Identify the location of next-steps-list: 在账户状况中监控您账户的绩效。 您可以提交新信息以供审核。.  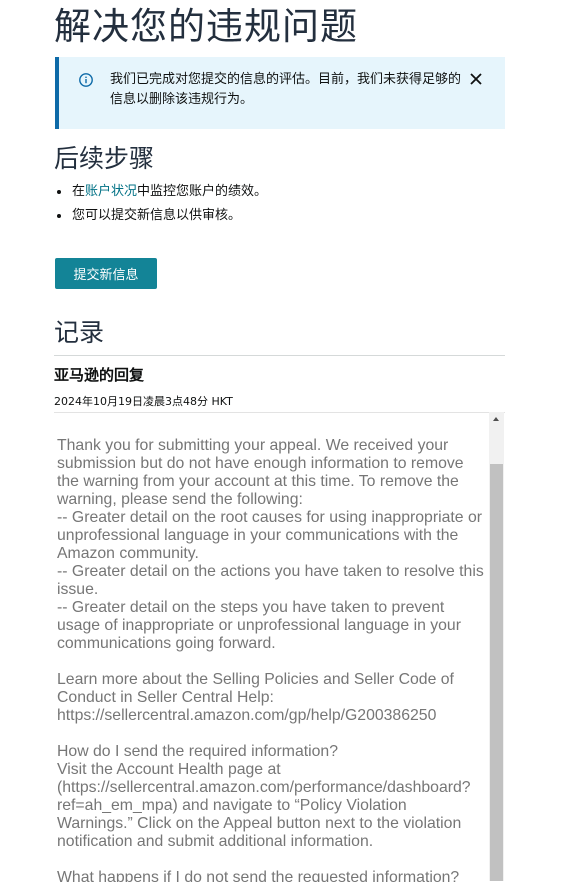
(160, 205).